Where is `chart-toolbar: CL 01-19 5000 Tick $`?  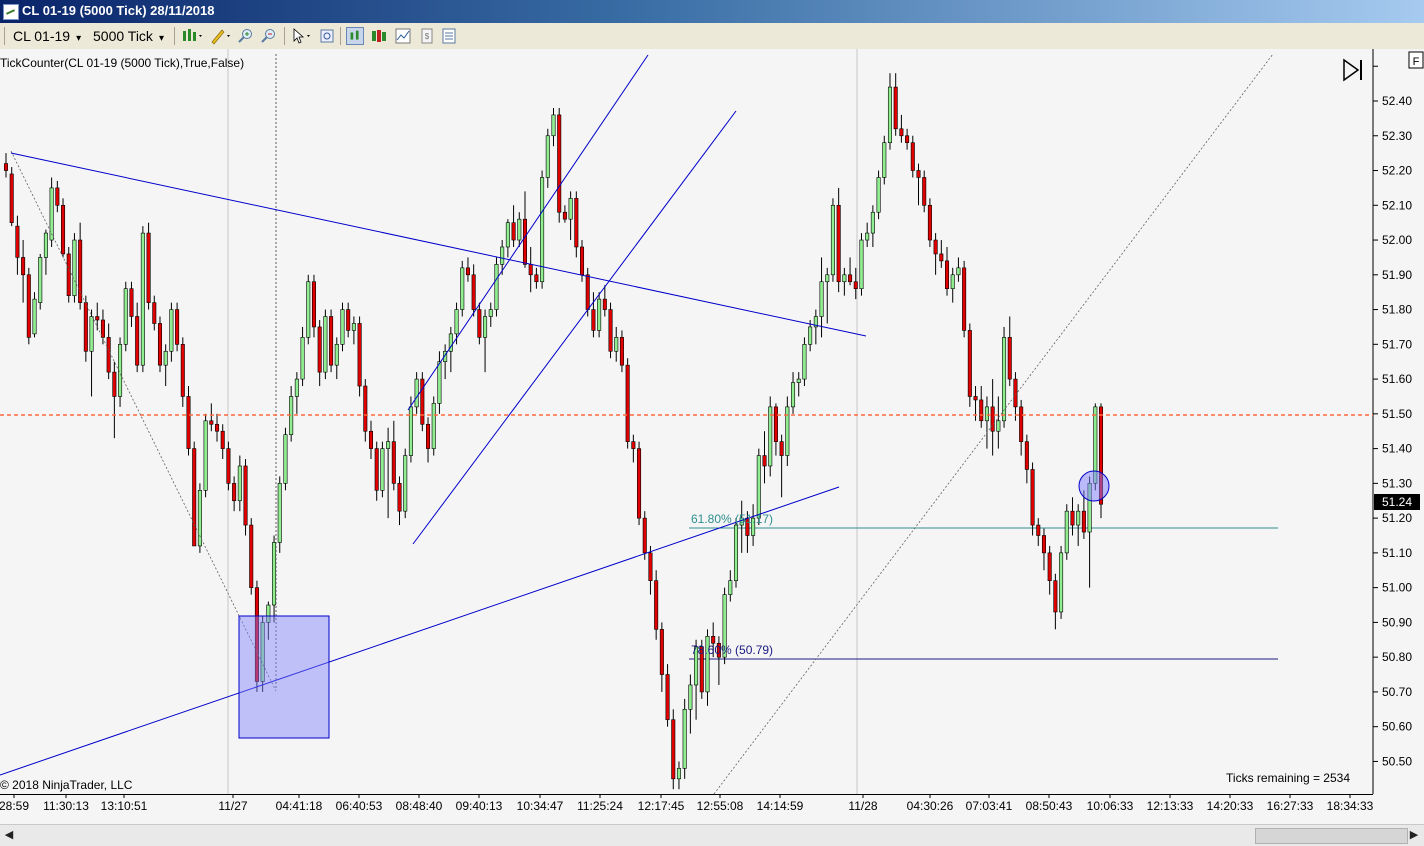 chart-toolbar: CL 01-19 5000 Tick $ is located at coordinates (712, 36).